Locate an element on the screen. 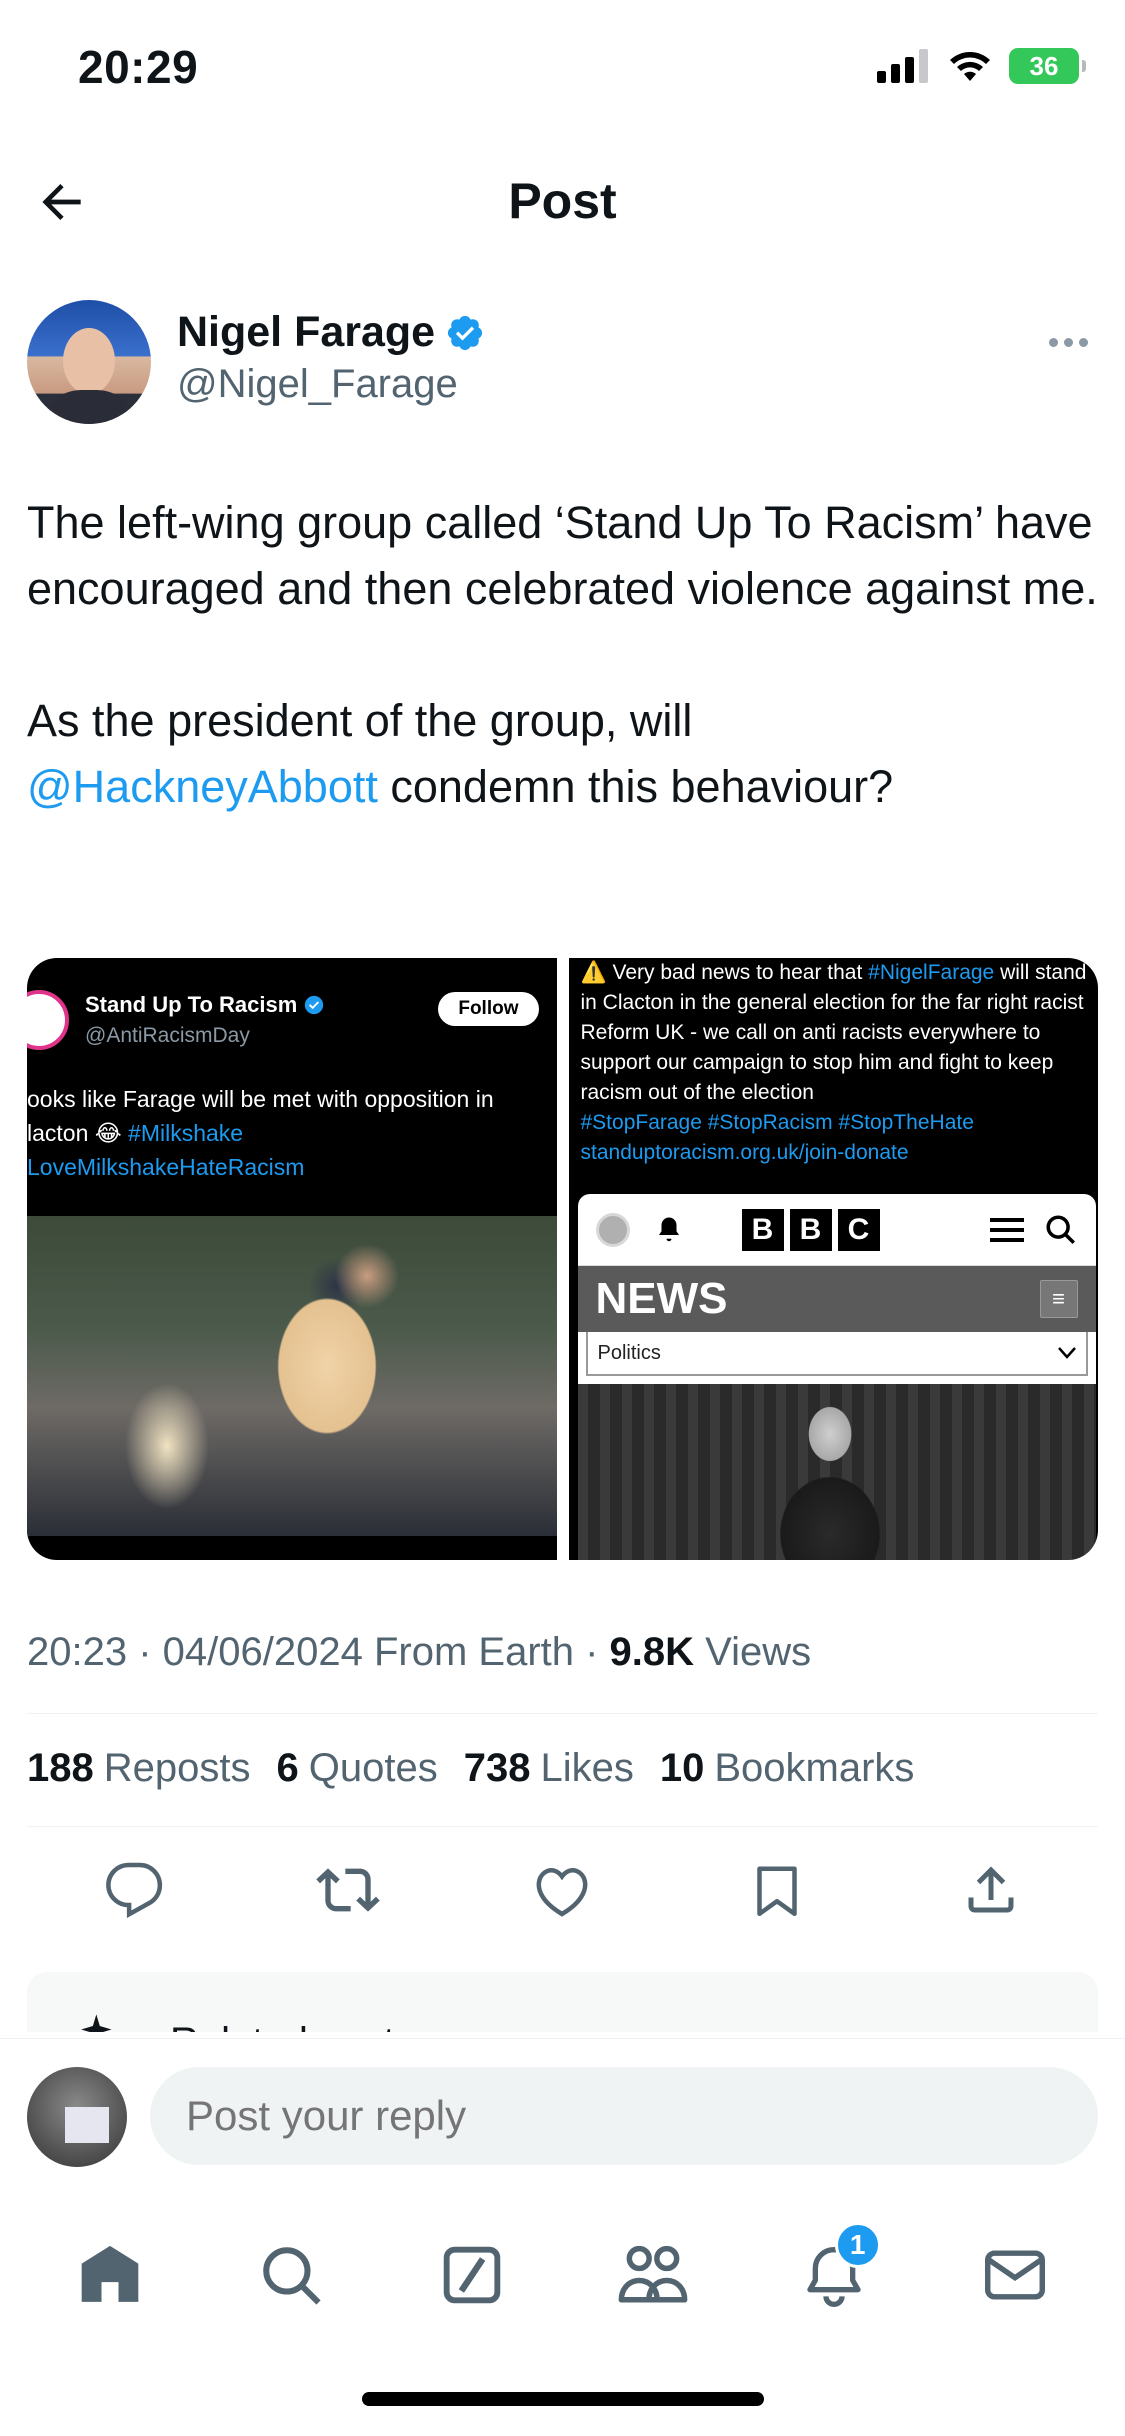  sparkle-icon is located at coordinates (96, 2023).